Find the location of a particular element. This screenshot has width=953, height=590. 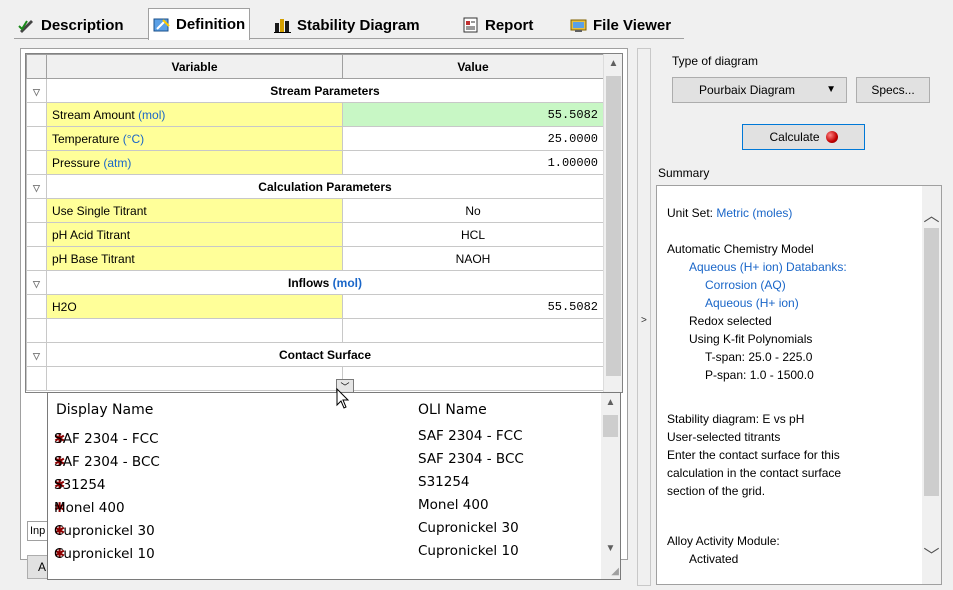

table-row: Use Single Titrant No is located at coordinates (315, 210).